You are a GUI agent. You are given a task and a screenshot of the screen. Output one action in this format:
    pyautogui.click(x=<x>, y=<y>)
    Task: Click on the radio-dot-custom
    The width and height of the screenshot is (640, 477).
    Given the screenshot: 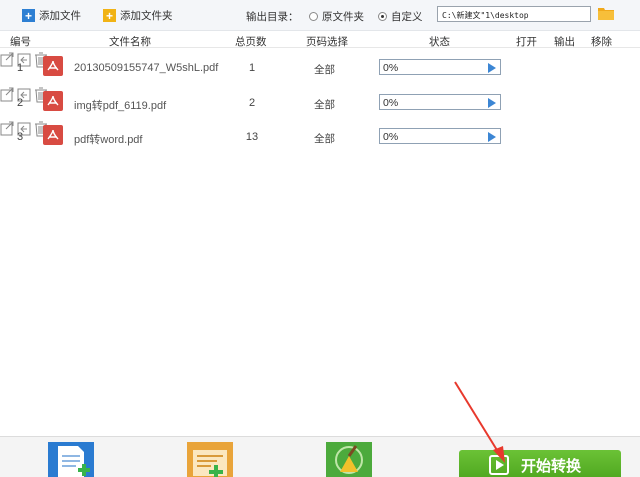 What is the action you would take?
    pyautogui.click(x=382, y=16)
    